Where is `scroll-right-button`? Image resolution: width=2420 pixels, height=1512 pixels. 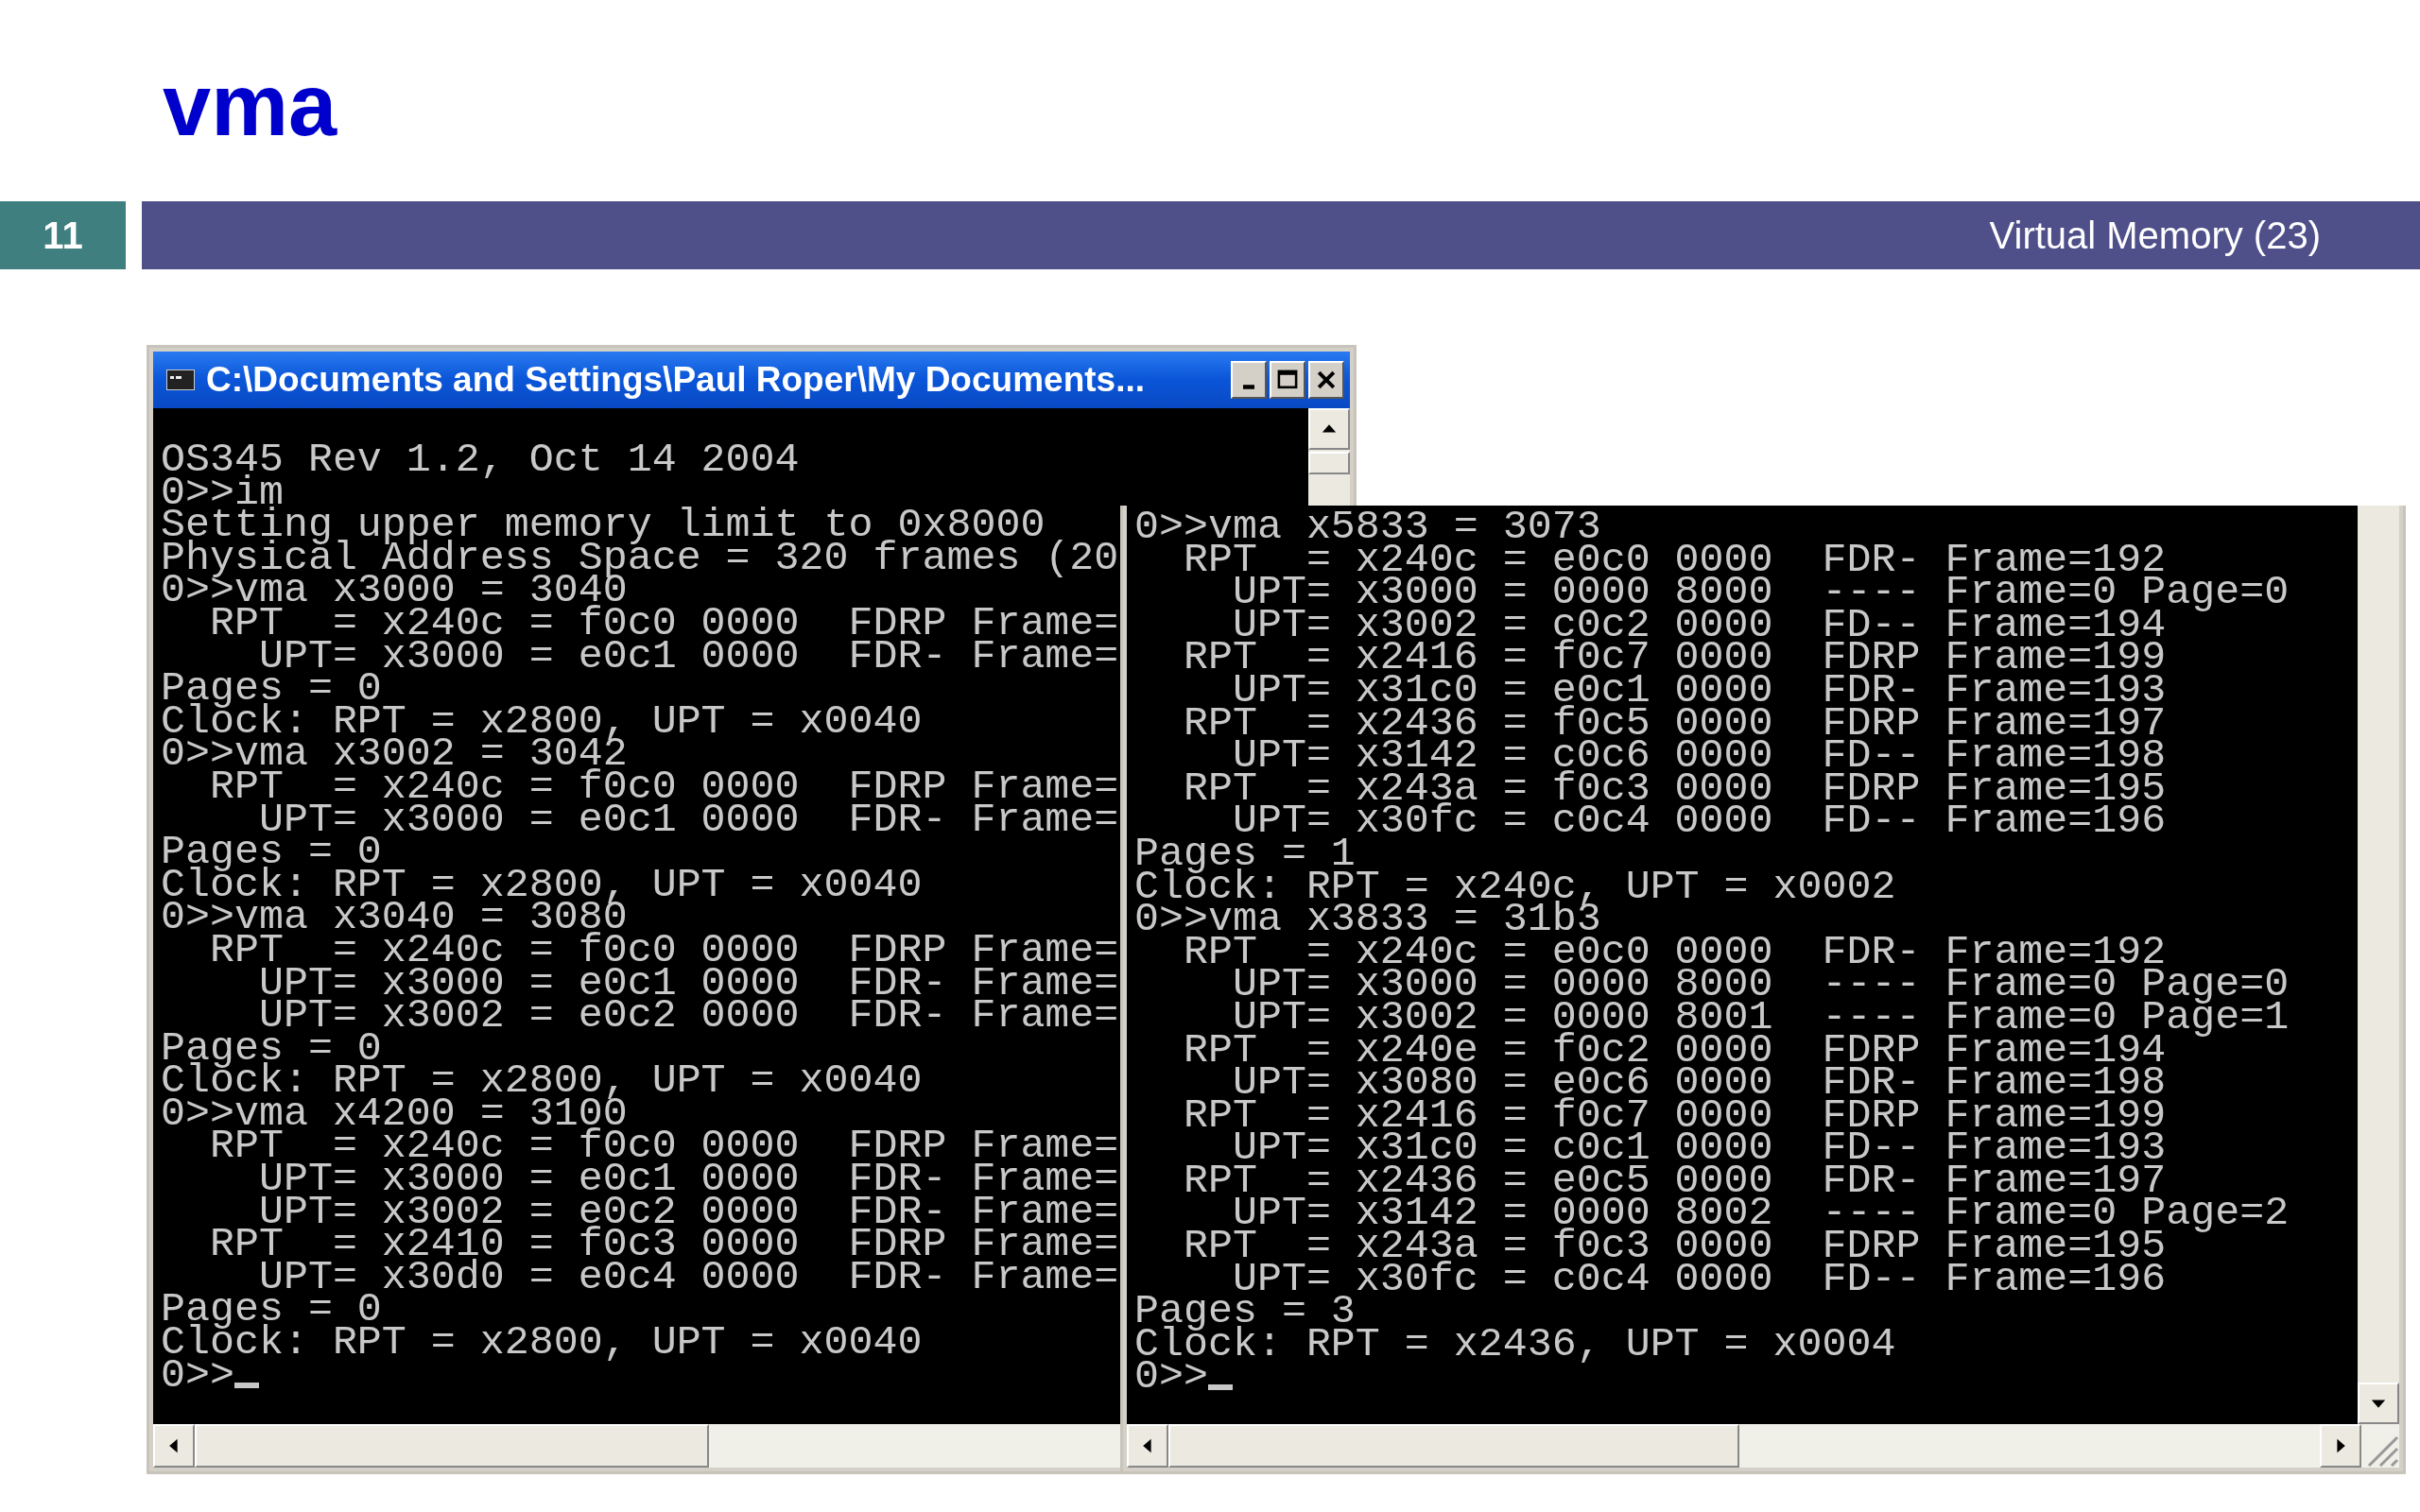
scroll-right-button is located at coordinates (2340, 1446).